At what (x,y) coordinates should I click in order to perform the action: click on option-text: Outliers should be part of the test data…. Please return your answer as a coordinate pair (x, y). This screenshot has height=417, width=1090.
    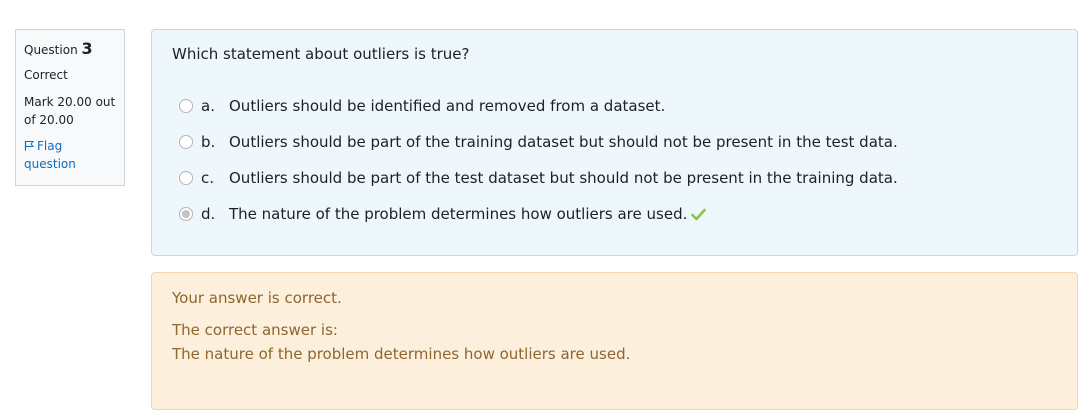
    Looking at the image, I should click on (563, 178).